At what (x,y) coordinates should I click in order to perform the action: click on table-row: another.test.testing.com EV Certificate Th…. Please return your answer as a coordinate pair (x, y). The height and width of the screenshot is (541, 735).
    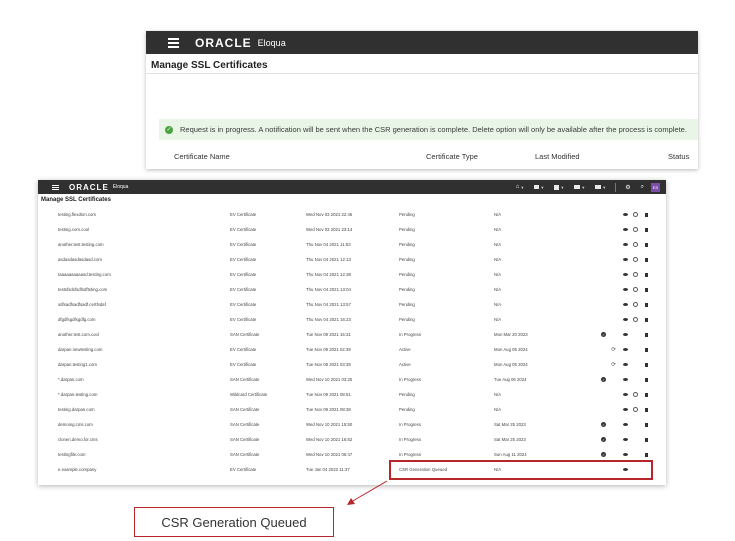
    Looking at the image, I should click on (352, 244).